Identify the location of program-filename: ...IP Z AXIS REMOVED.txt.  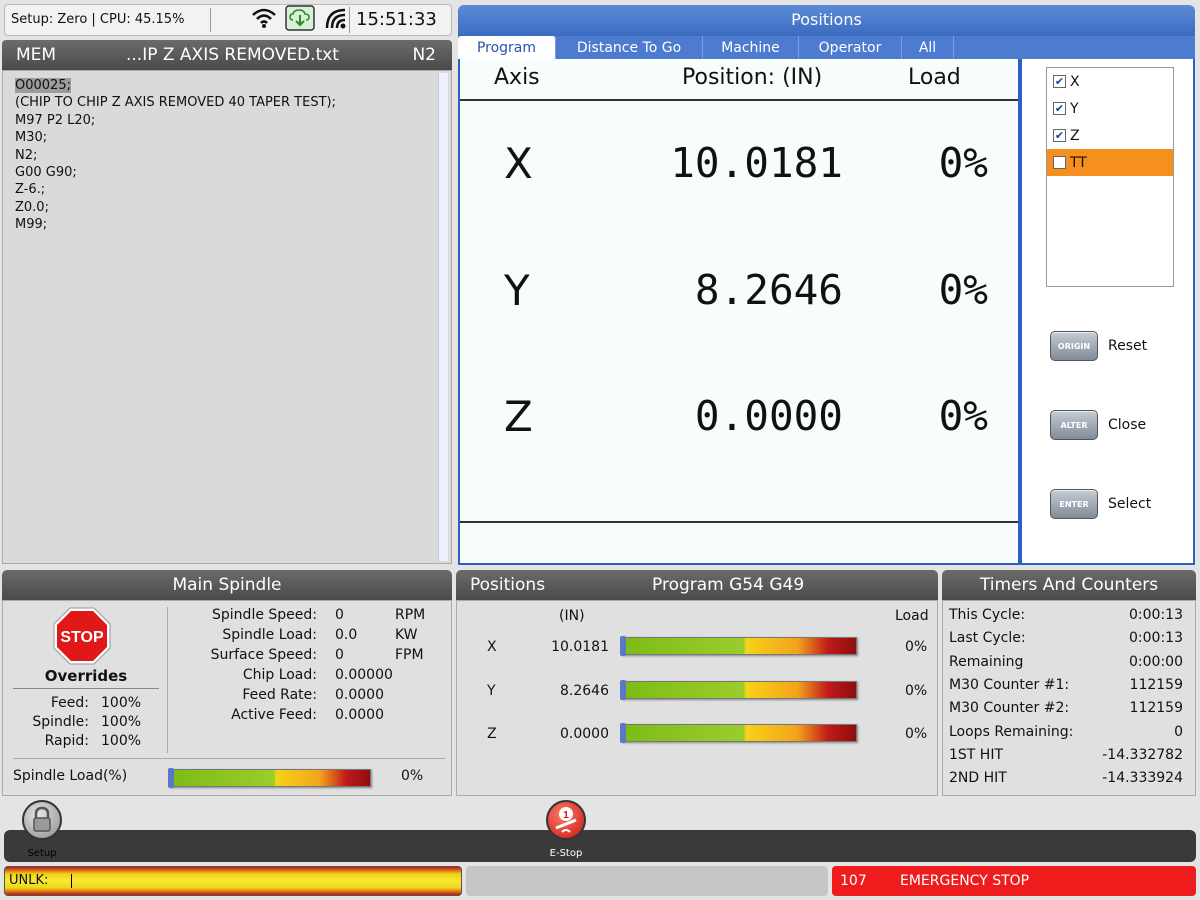
(232, 55).